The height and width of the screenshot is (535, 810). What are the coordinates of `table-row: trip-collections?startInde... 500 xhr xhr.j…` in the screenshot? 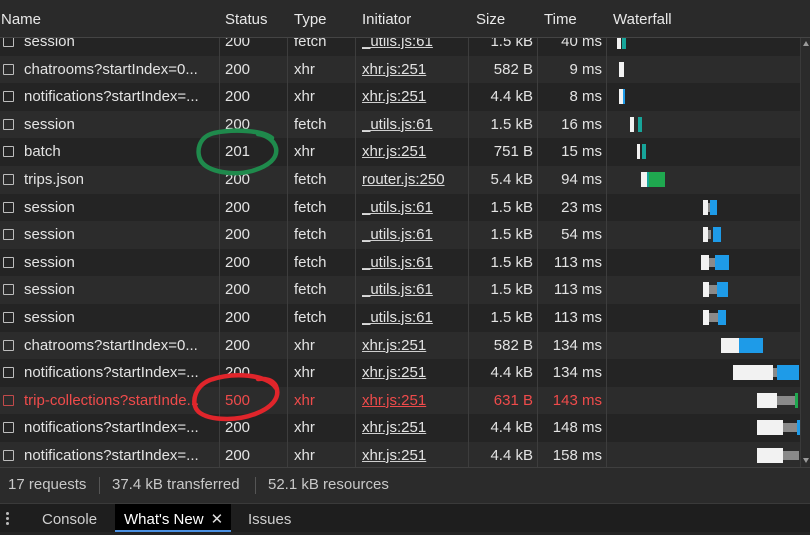 It's located at (405, 400).